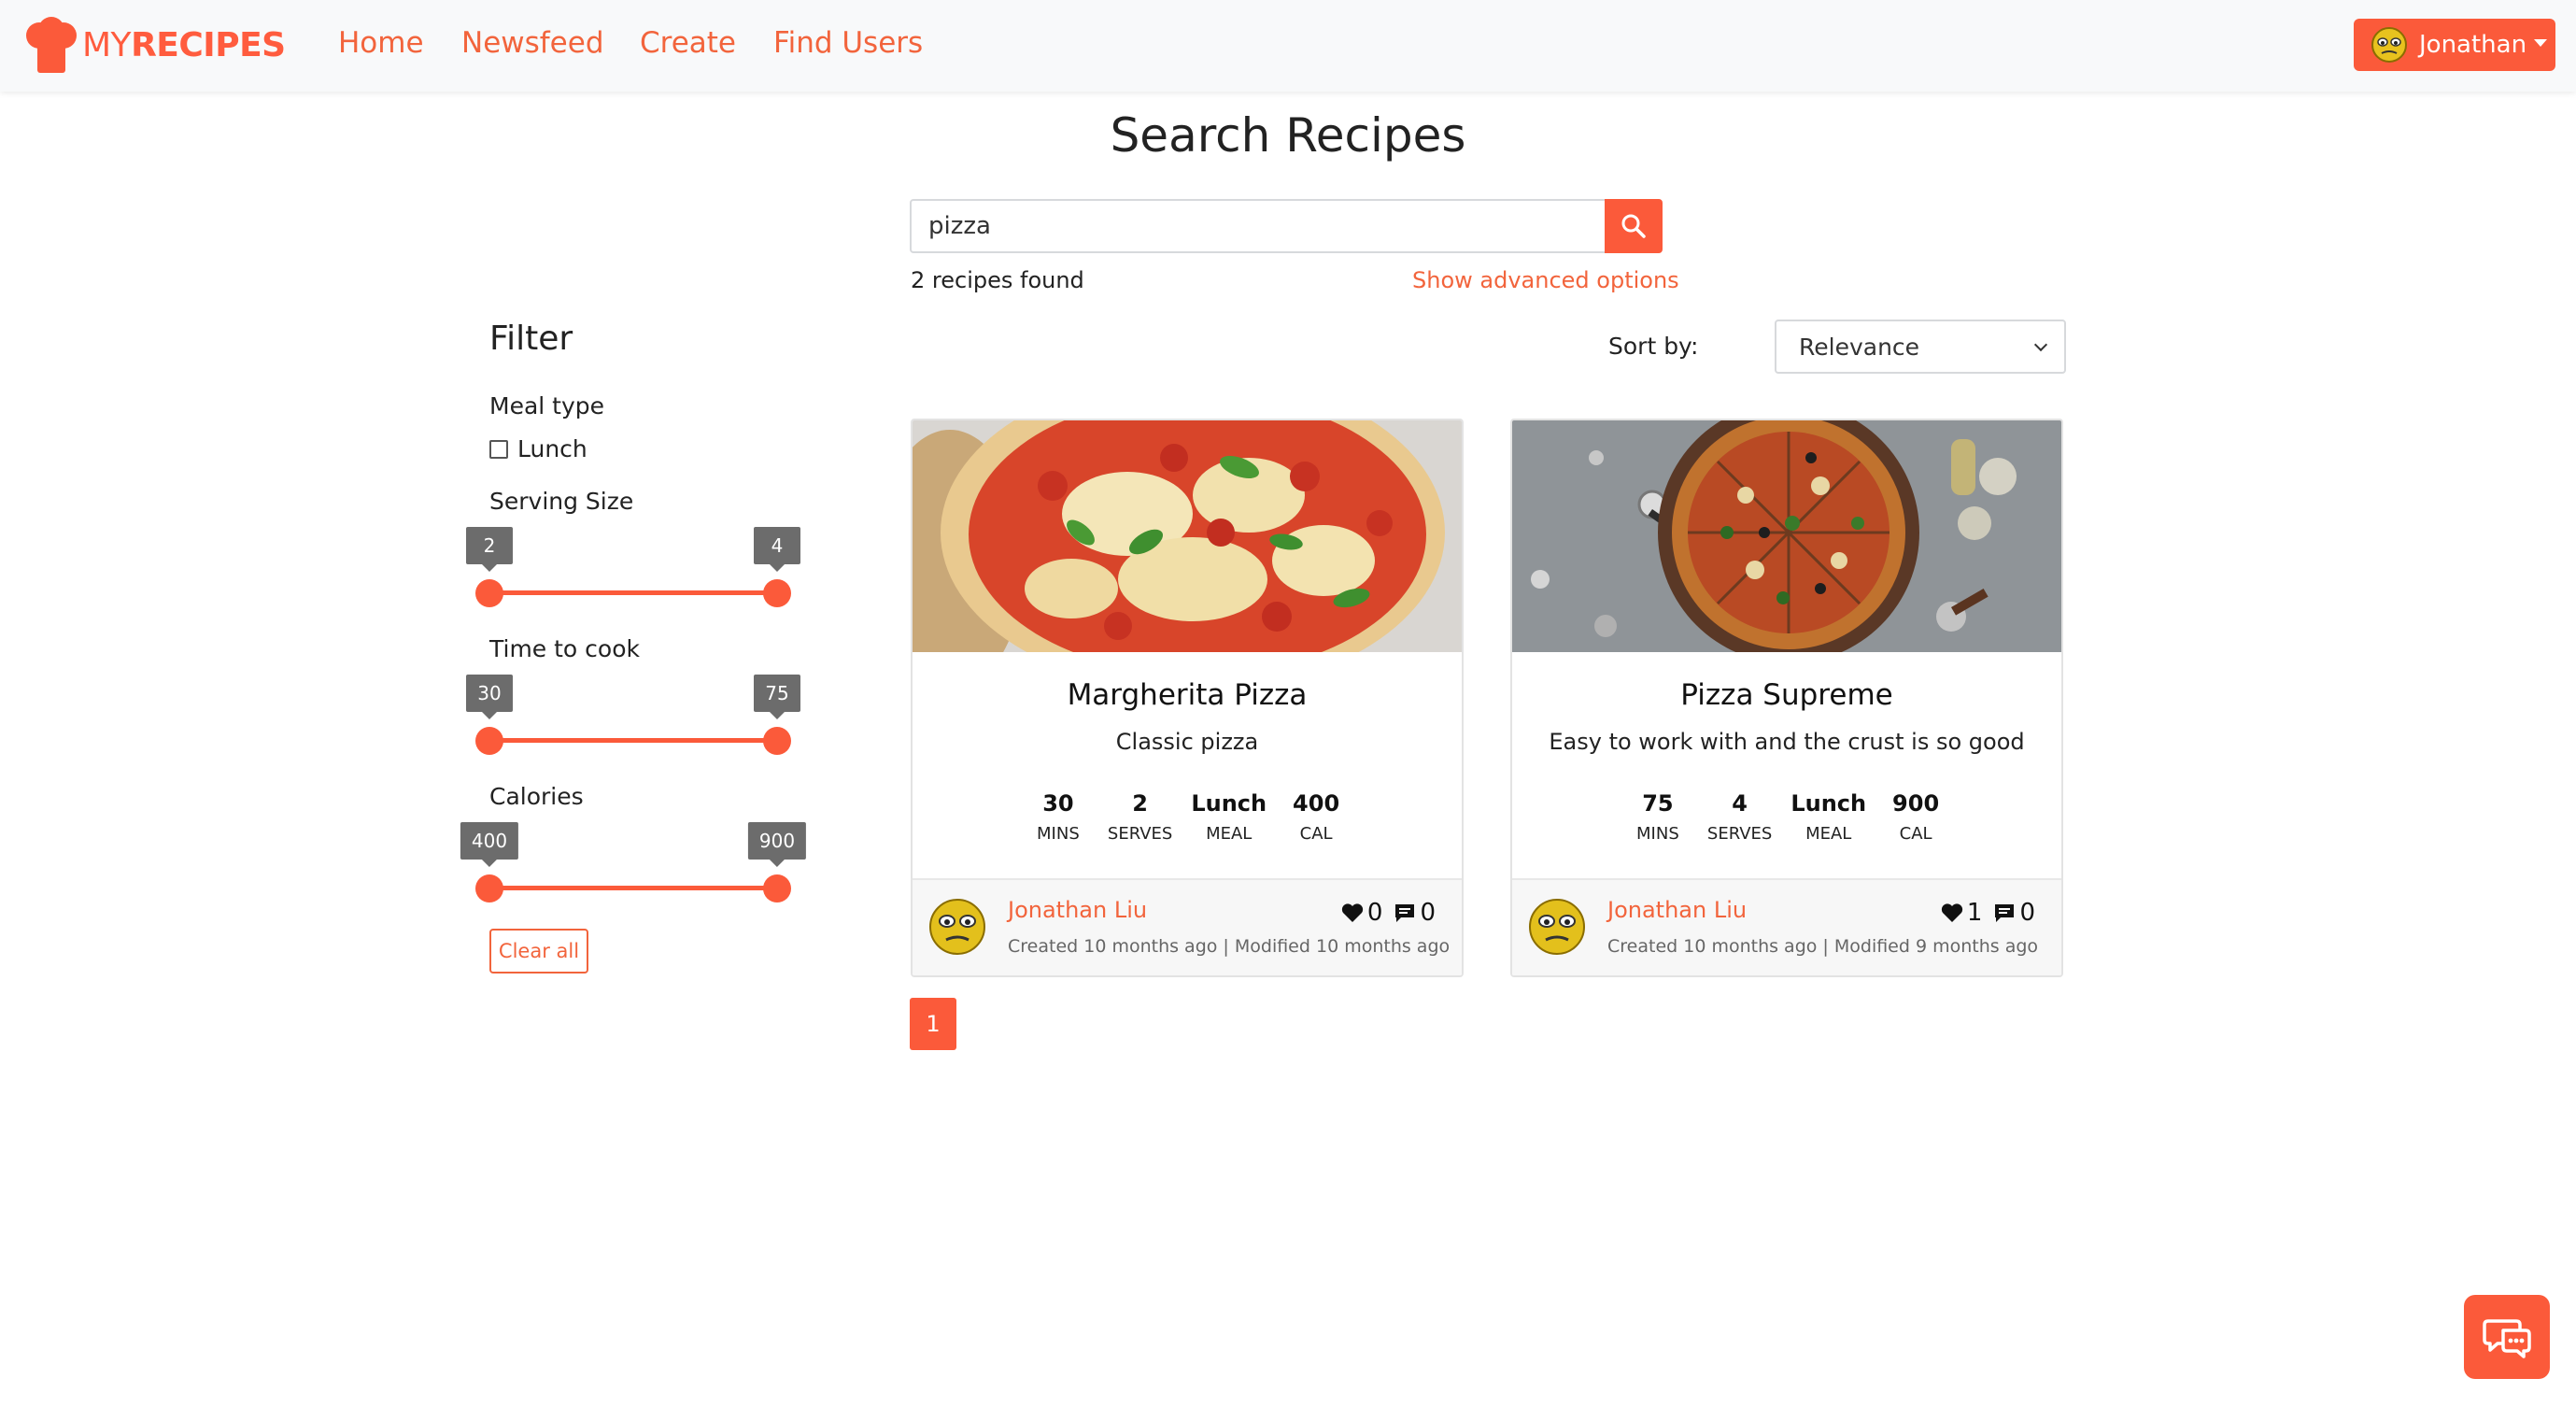 The height and width of the screenshot is (1407, 2576). Describe the element at coordinates (688, 43) in the screenshot. I see `nav-create: Create` at that location.